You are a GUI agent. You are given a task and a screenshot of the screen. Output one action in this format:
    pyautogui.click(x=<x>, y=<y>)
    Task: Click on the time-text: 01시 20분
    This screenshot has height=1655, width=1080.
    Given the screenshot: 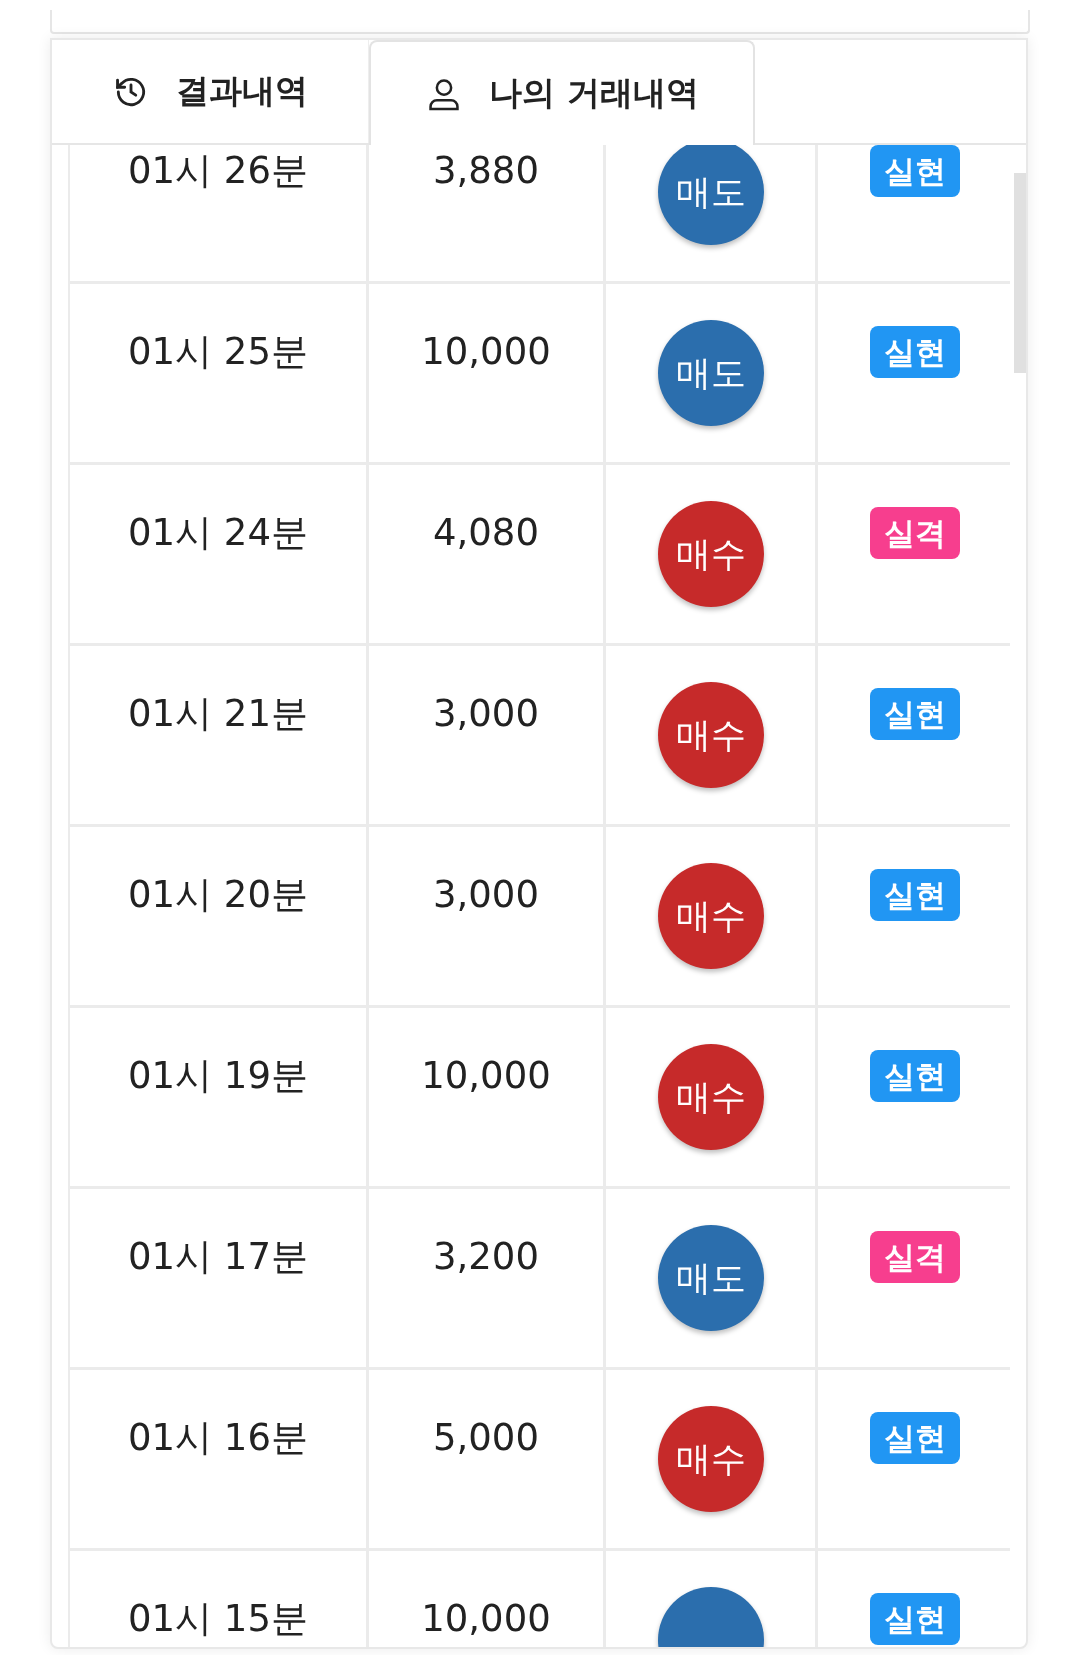 What is the action you would take?
    pyautogui.click(x=218, y=895)
    